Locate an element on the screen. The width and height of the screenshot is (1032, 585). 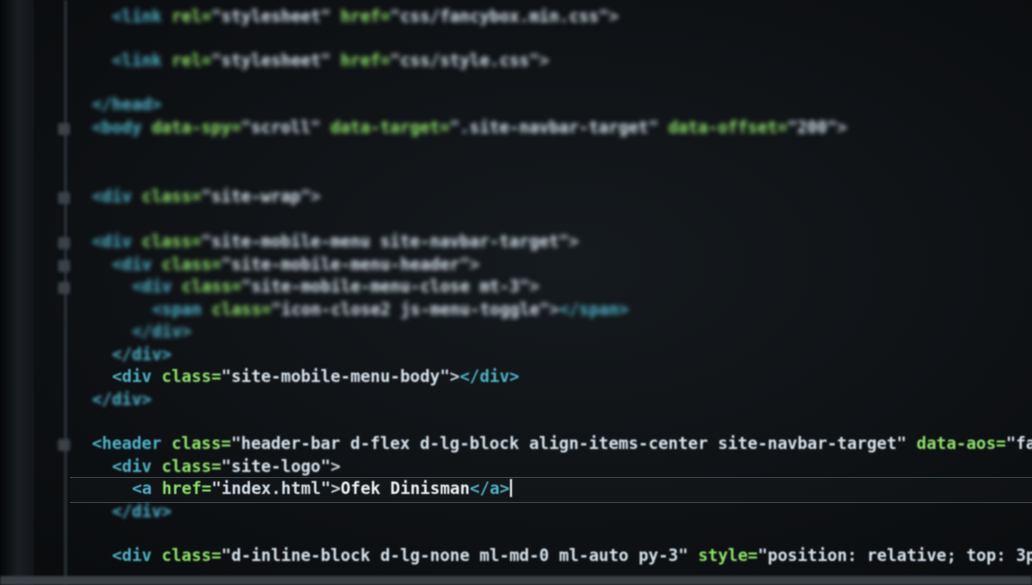
screen-bezel is located at coordinates (17, 292).